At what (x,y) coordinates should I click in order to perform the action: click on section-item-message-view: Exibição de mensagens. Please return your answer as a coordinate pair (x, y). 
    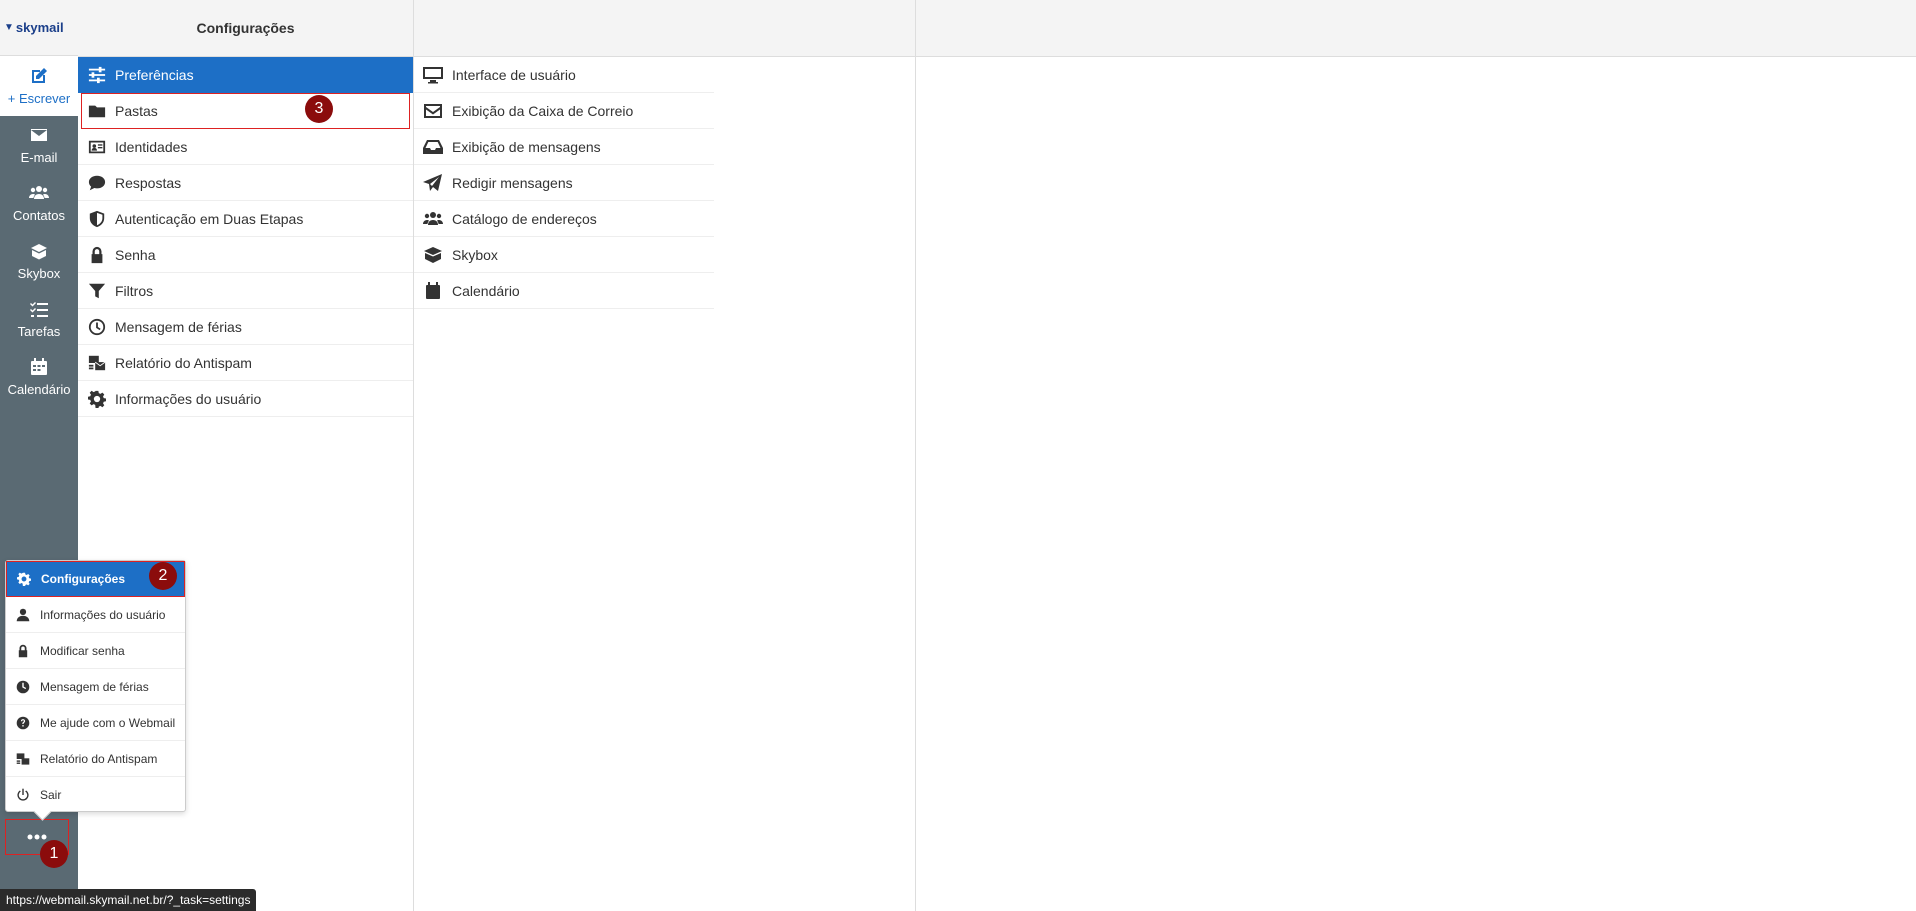
    Looking at the image, I should click on (564, 147).